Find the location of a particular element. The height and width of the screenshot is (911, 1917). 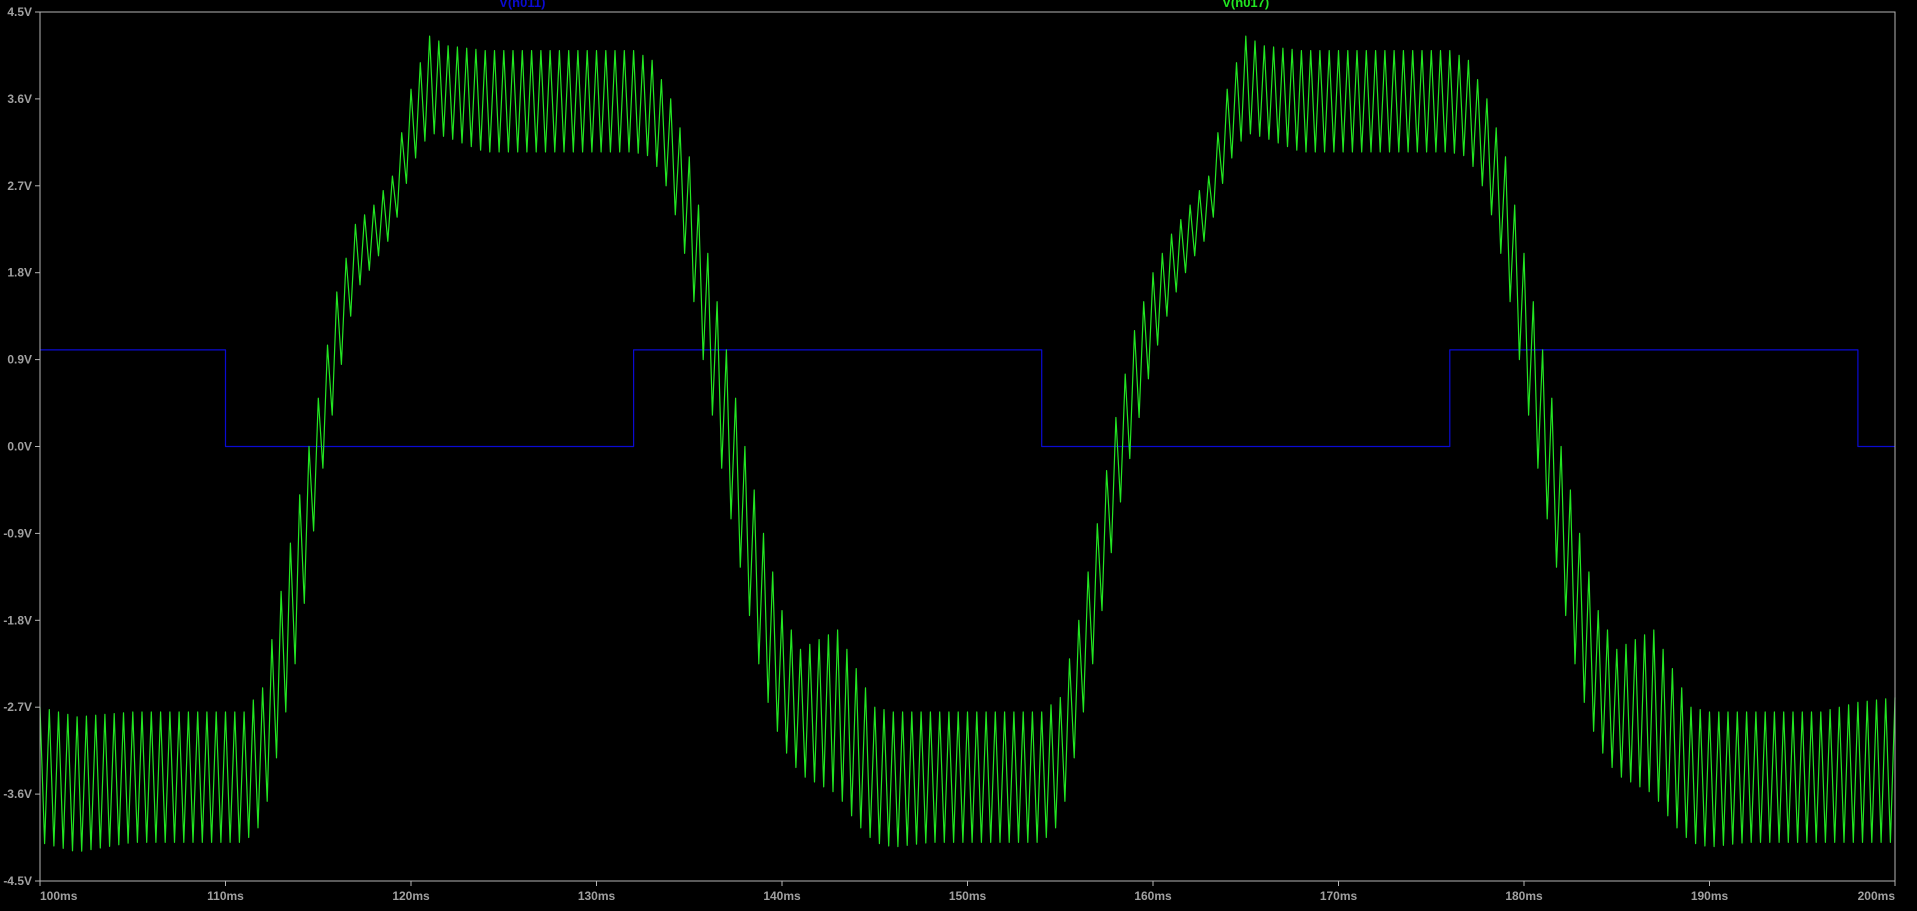

y-tick-label: 4.5V is located at coordinates (19, 12).